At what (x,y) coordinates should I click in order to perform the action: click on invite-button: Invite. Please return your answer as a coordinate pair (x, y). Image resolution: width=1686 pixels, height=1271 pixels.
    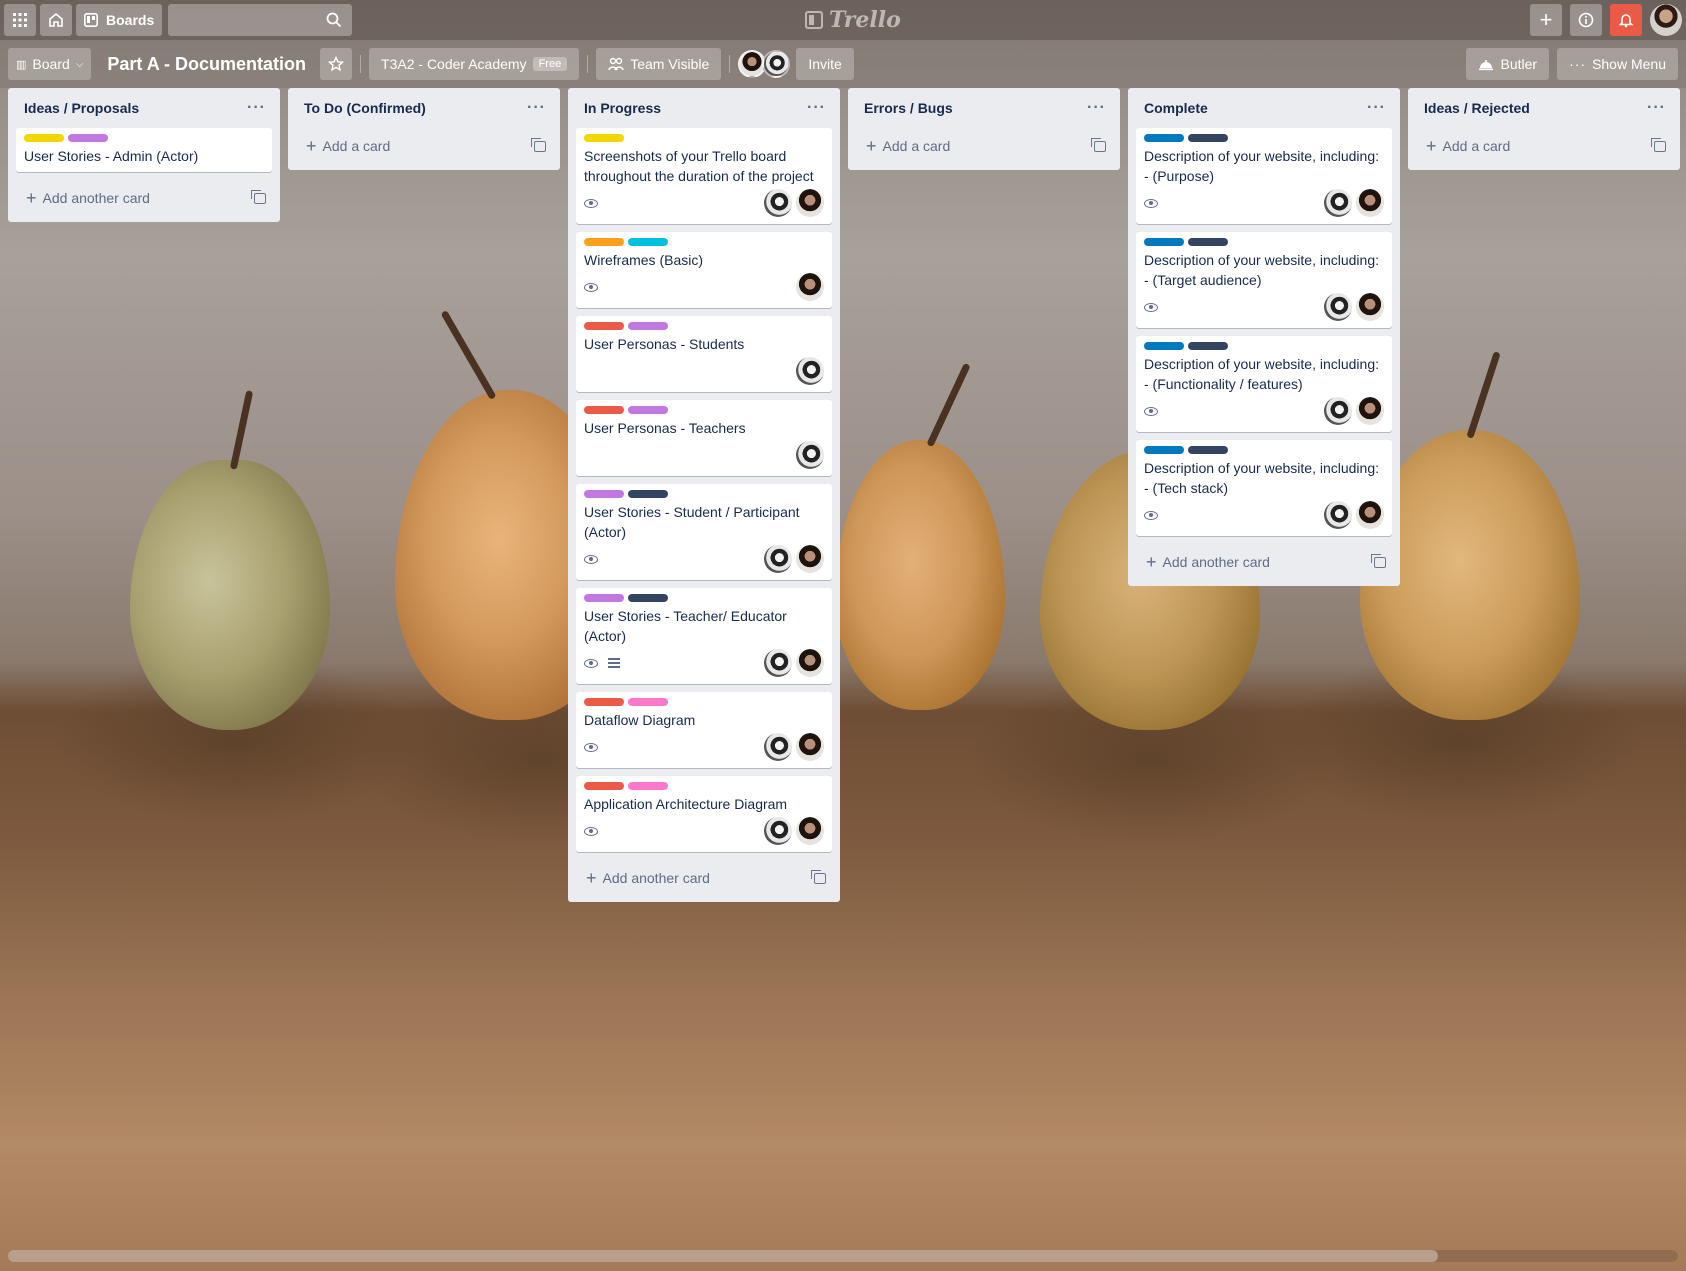
    Looking at the image, I should click on (825, 64).